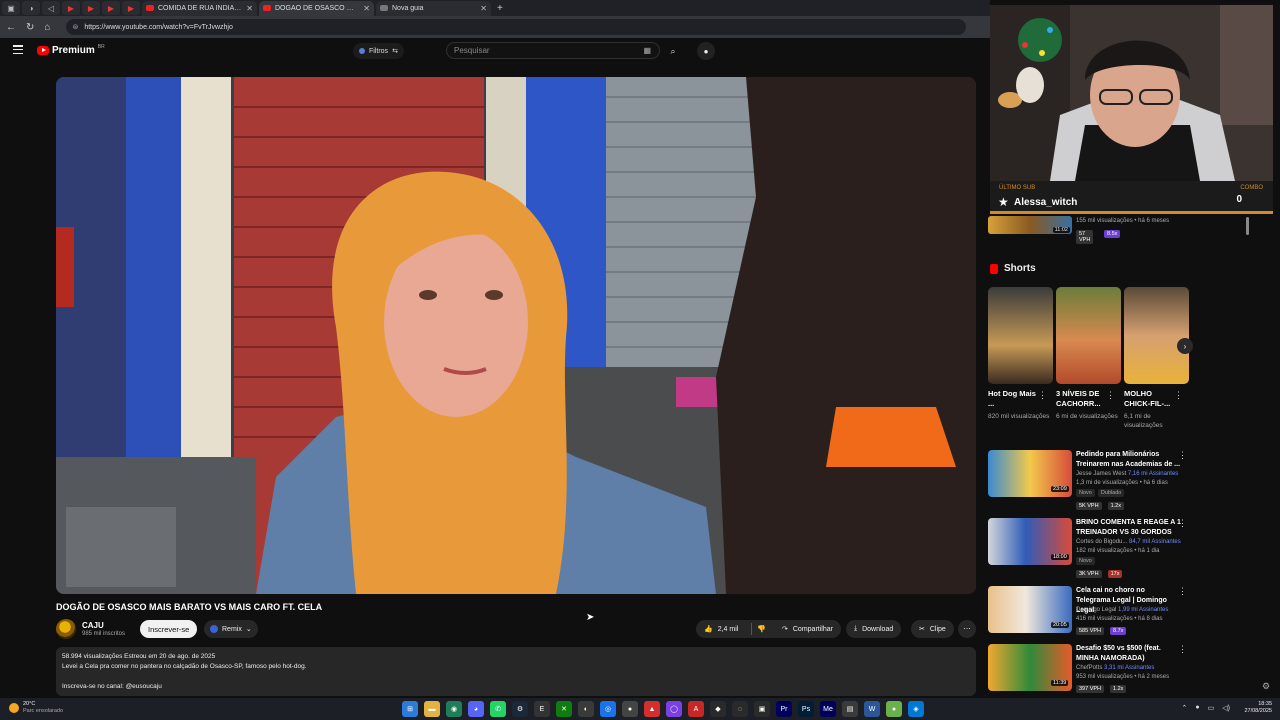 Image resolution: width=1280 pixels, height=720 pixels. What do you see at coordinates (75, 27) in the screenshot?
I see `site-info-icon: ⊜` at bounding box center [75, 27].